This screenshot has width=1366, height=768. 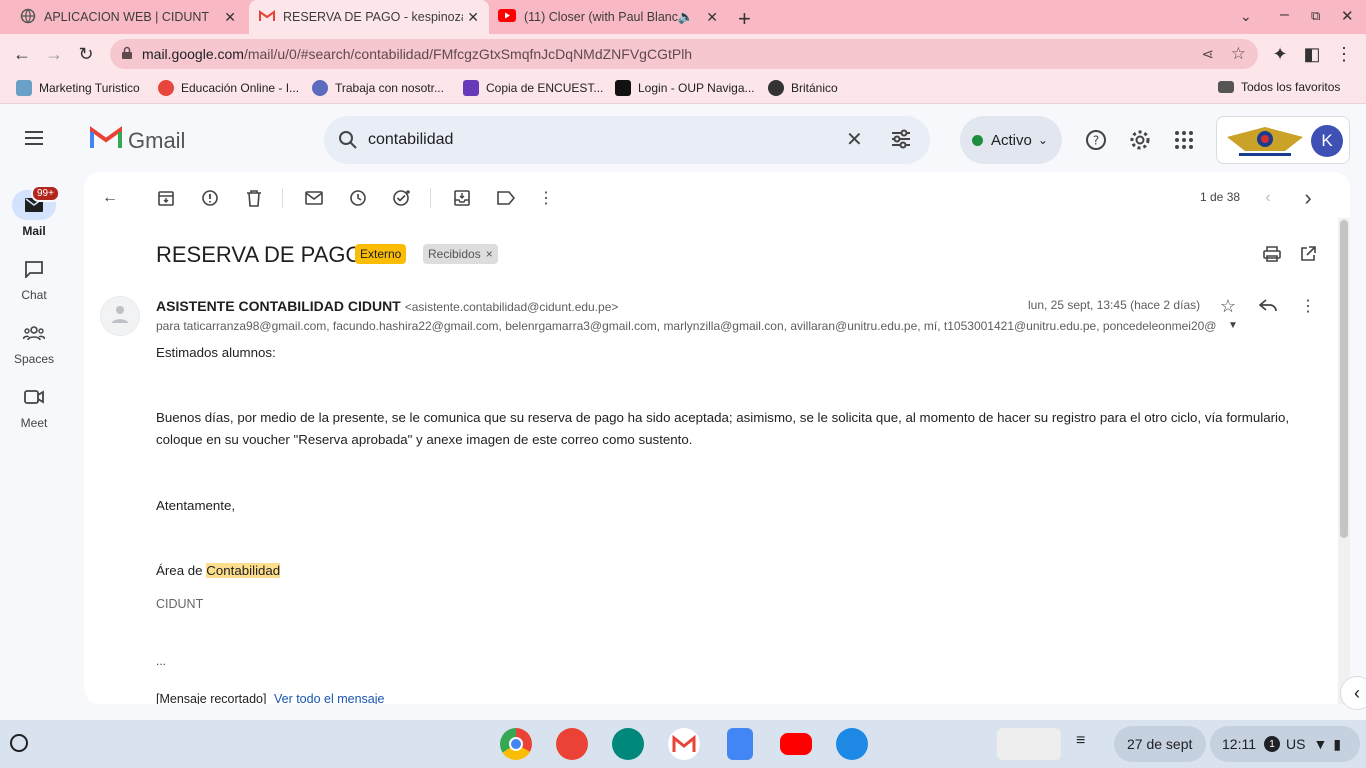 I want to click on clear-search-icon: ✕, so click(x=854, y=139).